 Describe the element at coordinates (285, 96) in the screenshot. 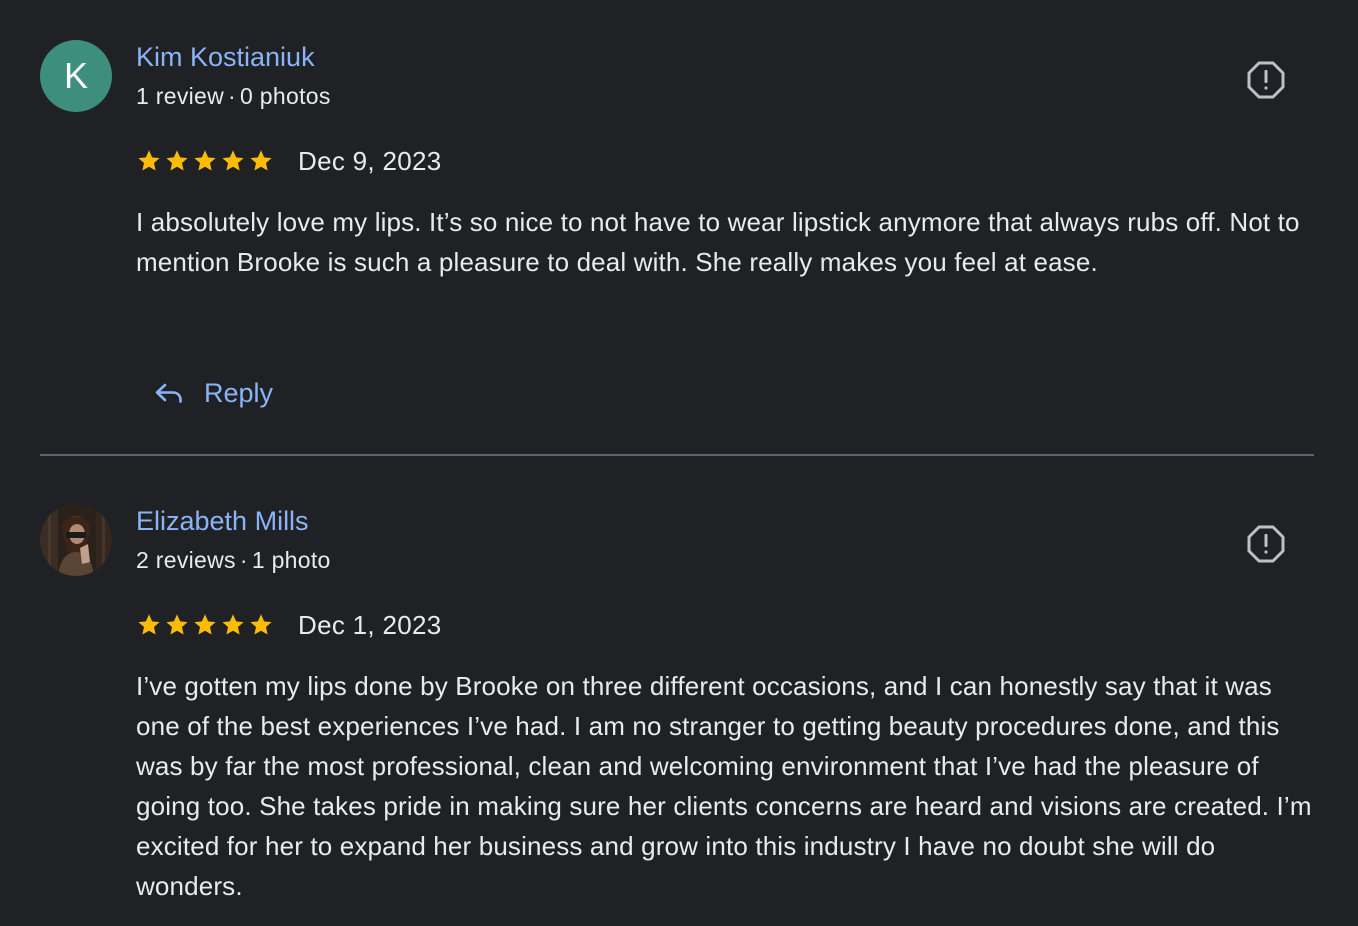

I see `photos-count: 0 photos` at that location.